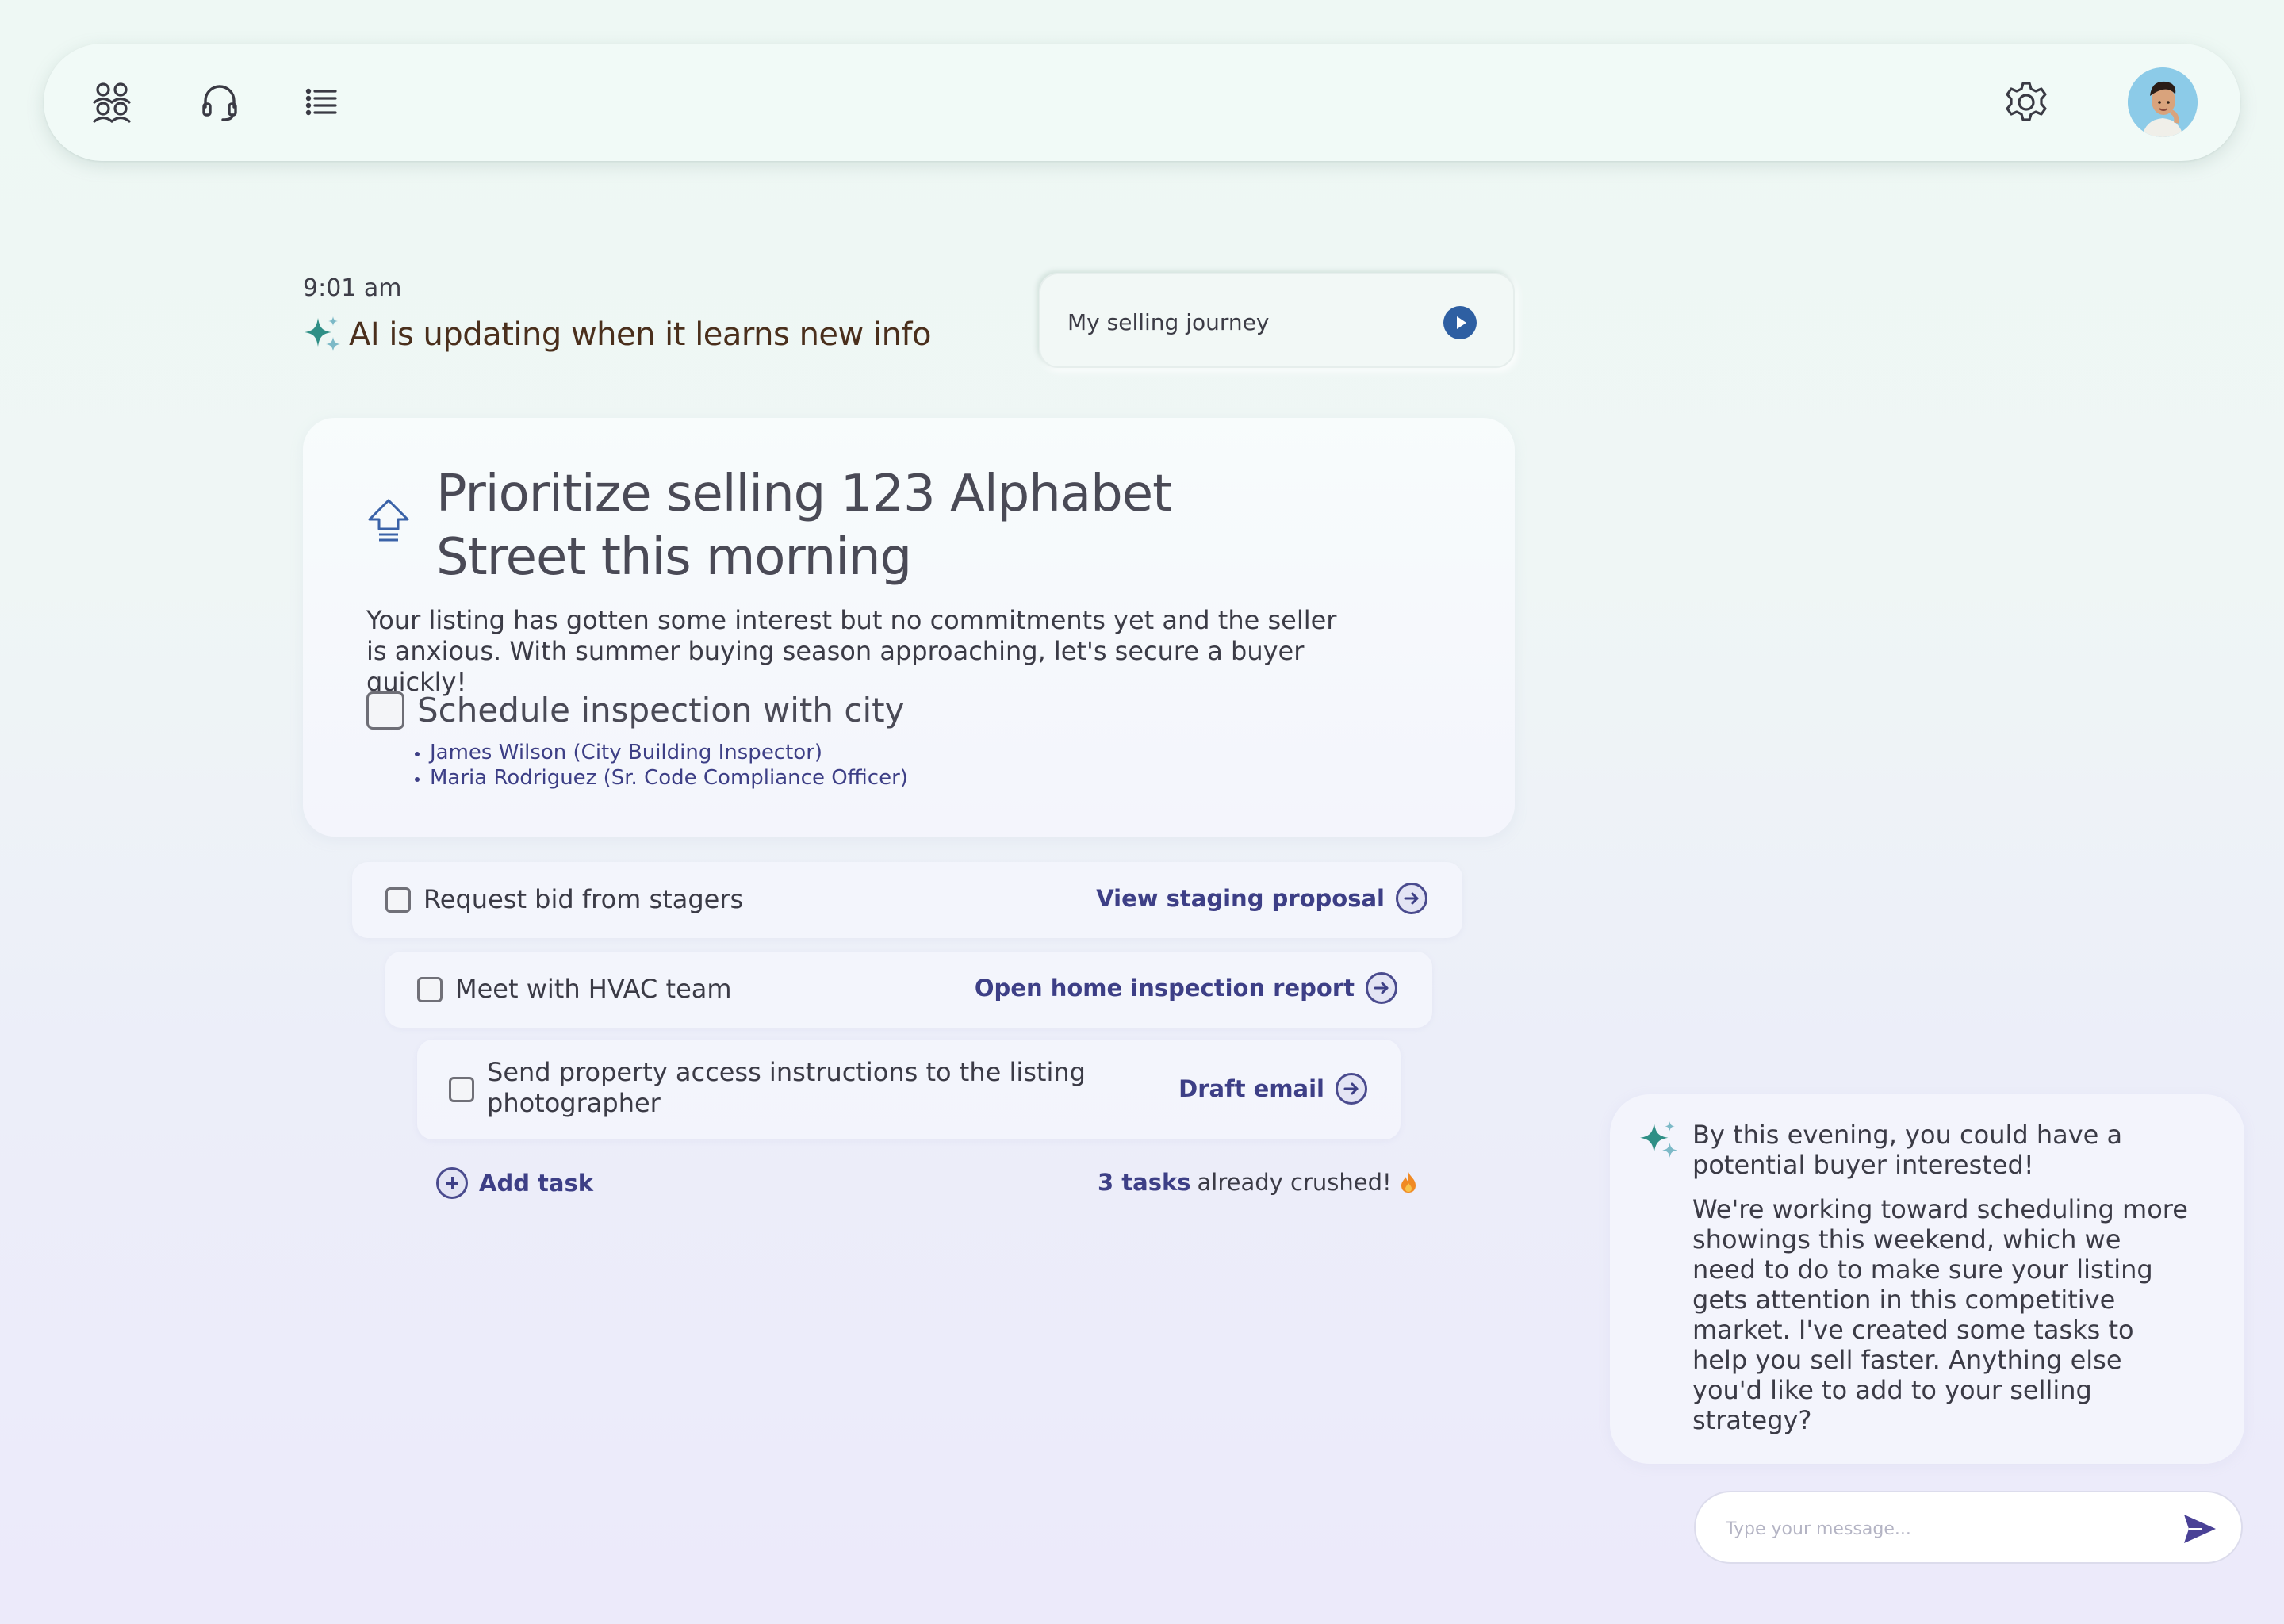 This screenshot has width=2284, height=1624. I want to click on draft-email-link: Draft email, so click(1272, 1089).